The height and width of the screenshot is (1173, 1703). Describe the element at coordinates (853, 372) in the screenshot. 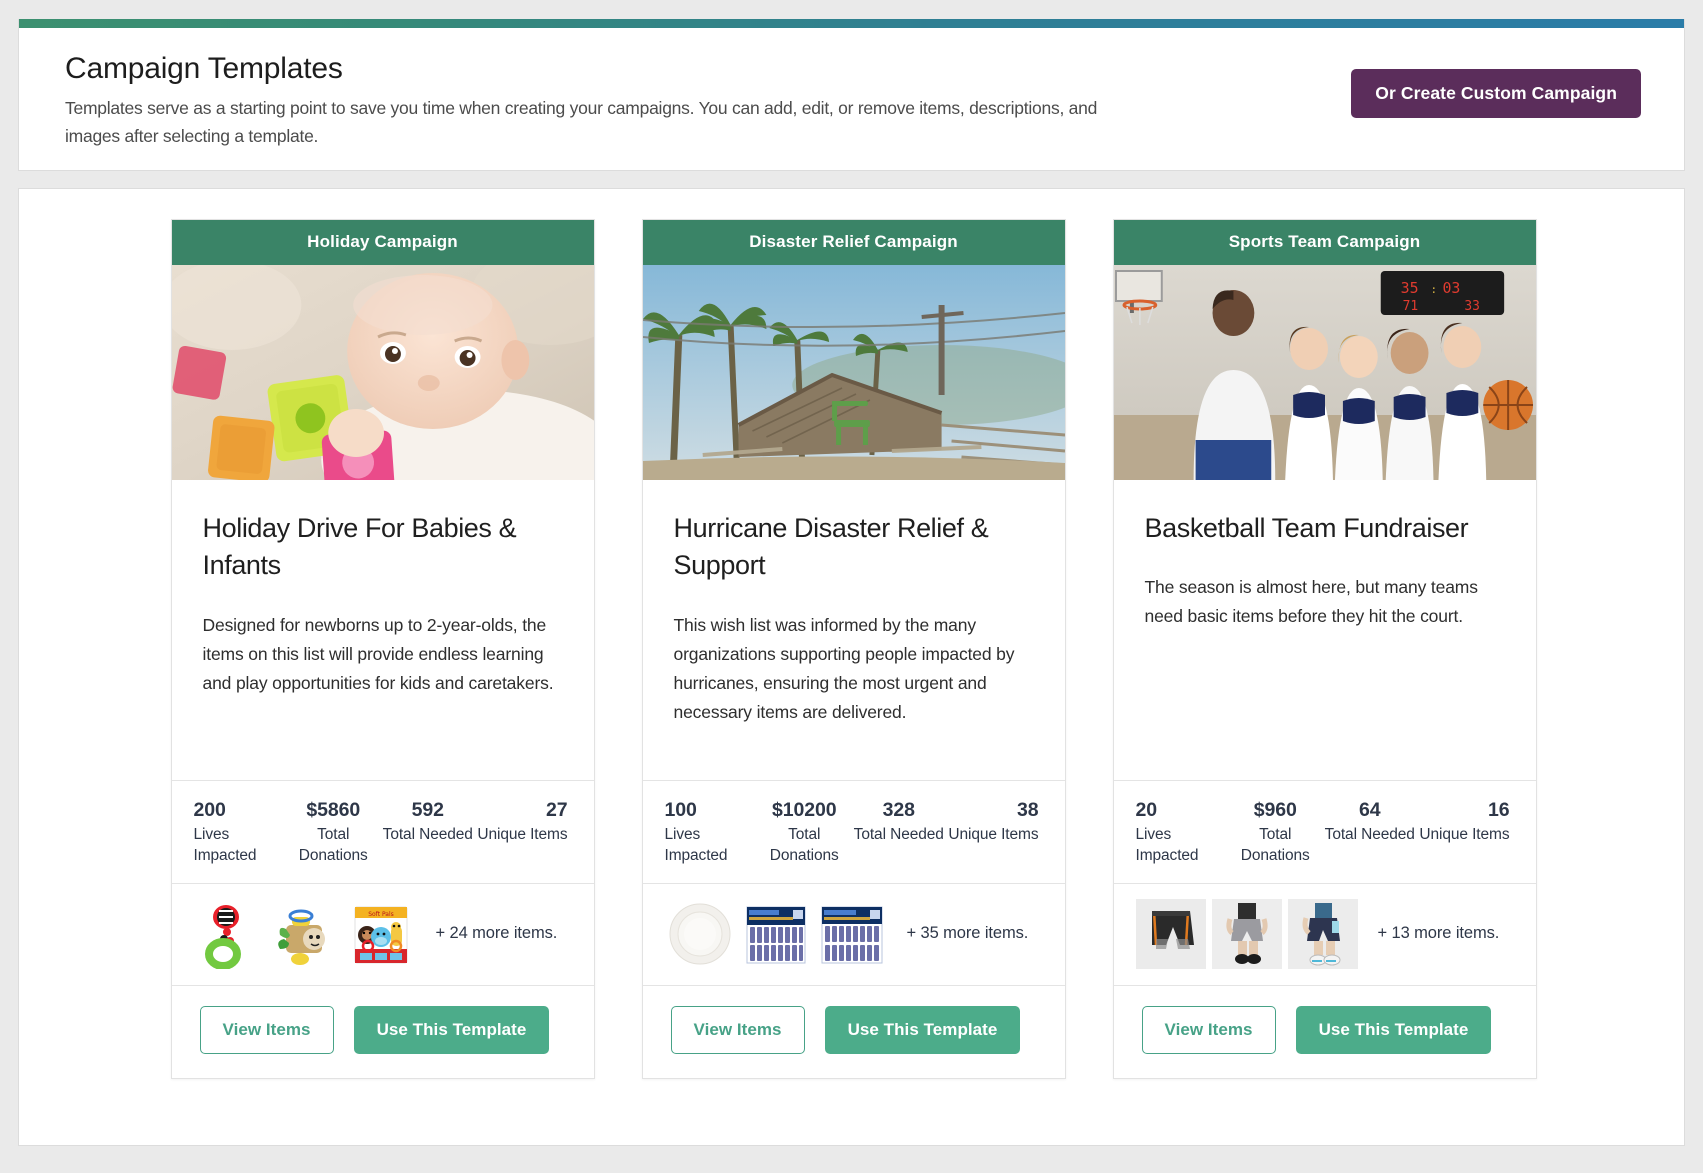

I see `hurricane-damaged-houses-photo` at that location.